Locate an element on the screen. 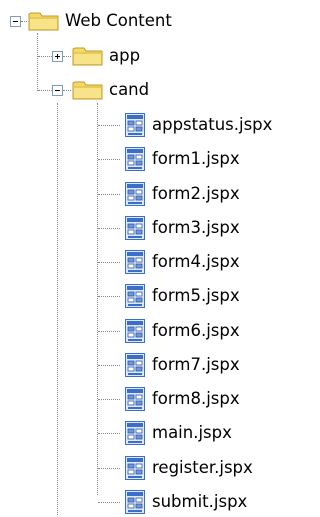  tree-node-web-content: Web Content is located at coordinates (100, 21).